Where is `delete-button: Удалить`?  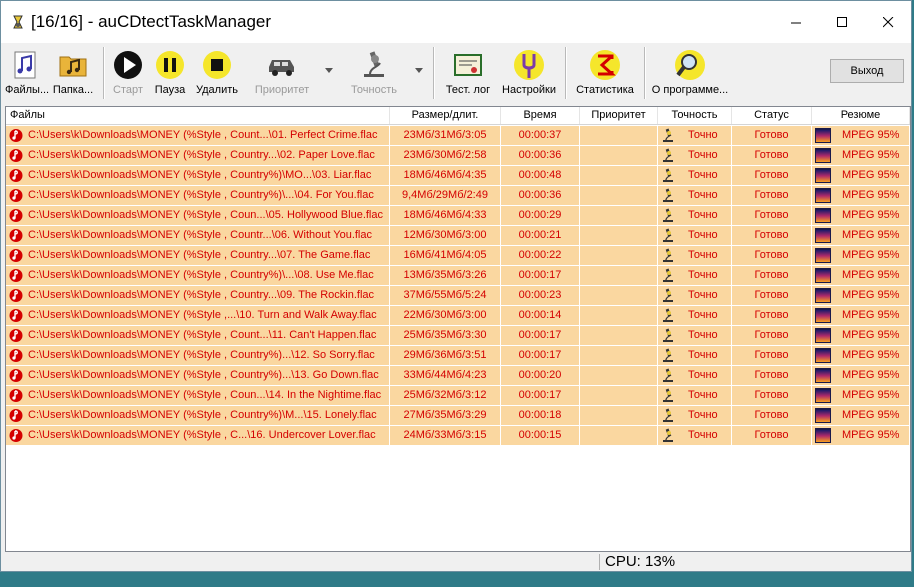
delete-button: Удалить is located at coordinates (217, 73).